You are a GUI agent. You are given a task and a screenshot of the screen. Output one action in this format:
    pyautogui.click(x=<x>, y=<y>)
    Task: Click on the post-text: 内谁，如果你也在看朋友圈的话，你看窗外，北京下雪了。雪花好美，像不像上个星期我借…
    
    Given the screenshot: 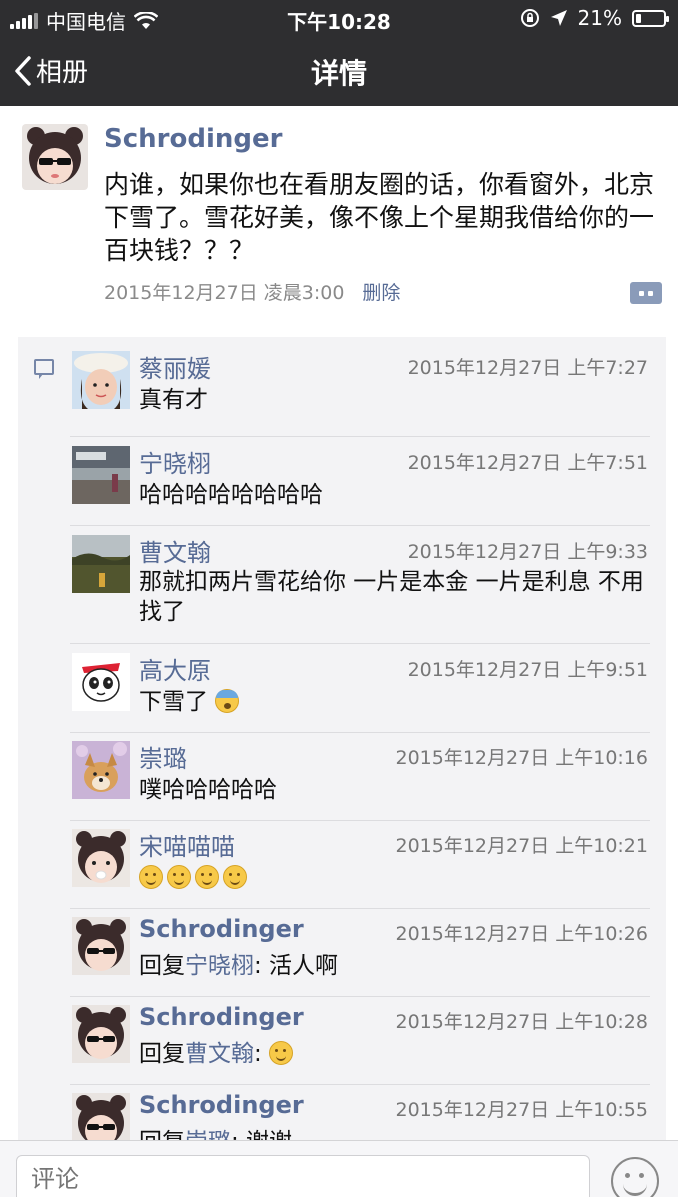 What is the action you would take?
    pyautogui.click(x=379, y=217)
    